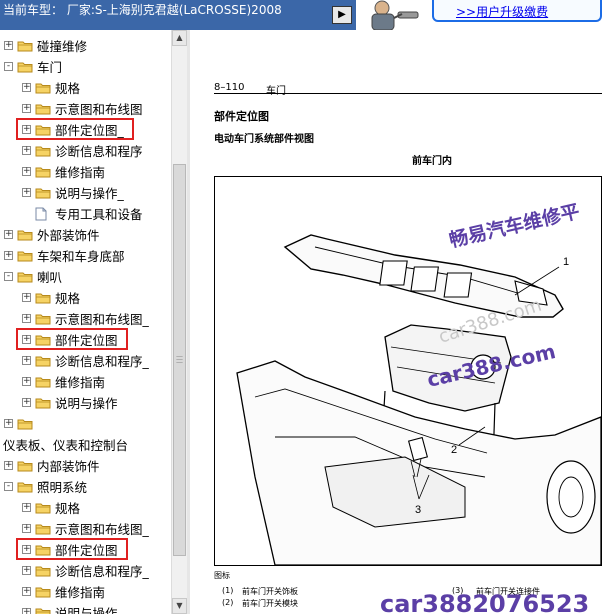 The width and height of the screenshot is (602, 614). What do you see at coordinates (62, 487) in the screenshot?
I see `tree-item-label: 照明系统` at bounding box center [62, 487].